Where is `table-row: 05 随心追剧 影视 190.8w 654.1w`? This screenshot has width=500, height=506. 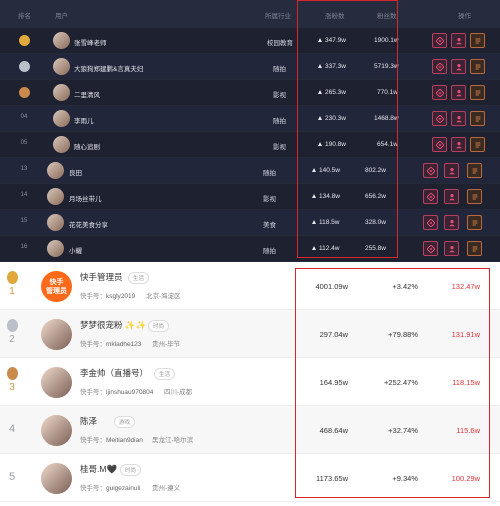 table-row: 05 随心追剧 影视 190.8w 654.1w is located at coordinates (250, 145).